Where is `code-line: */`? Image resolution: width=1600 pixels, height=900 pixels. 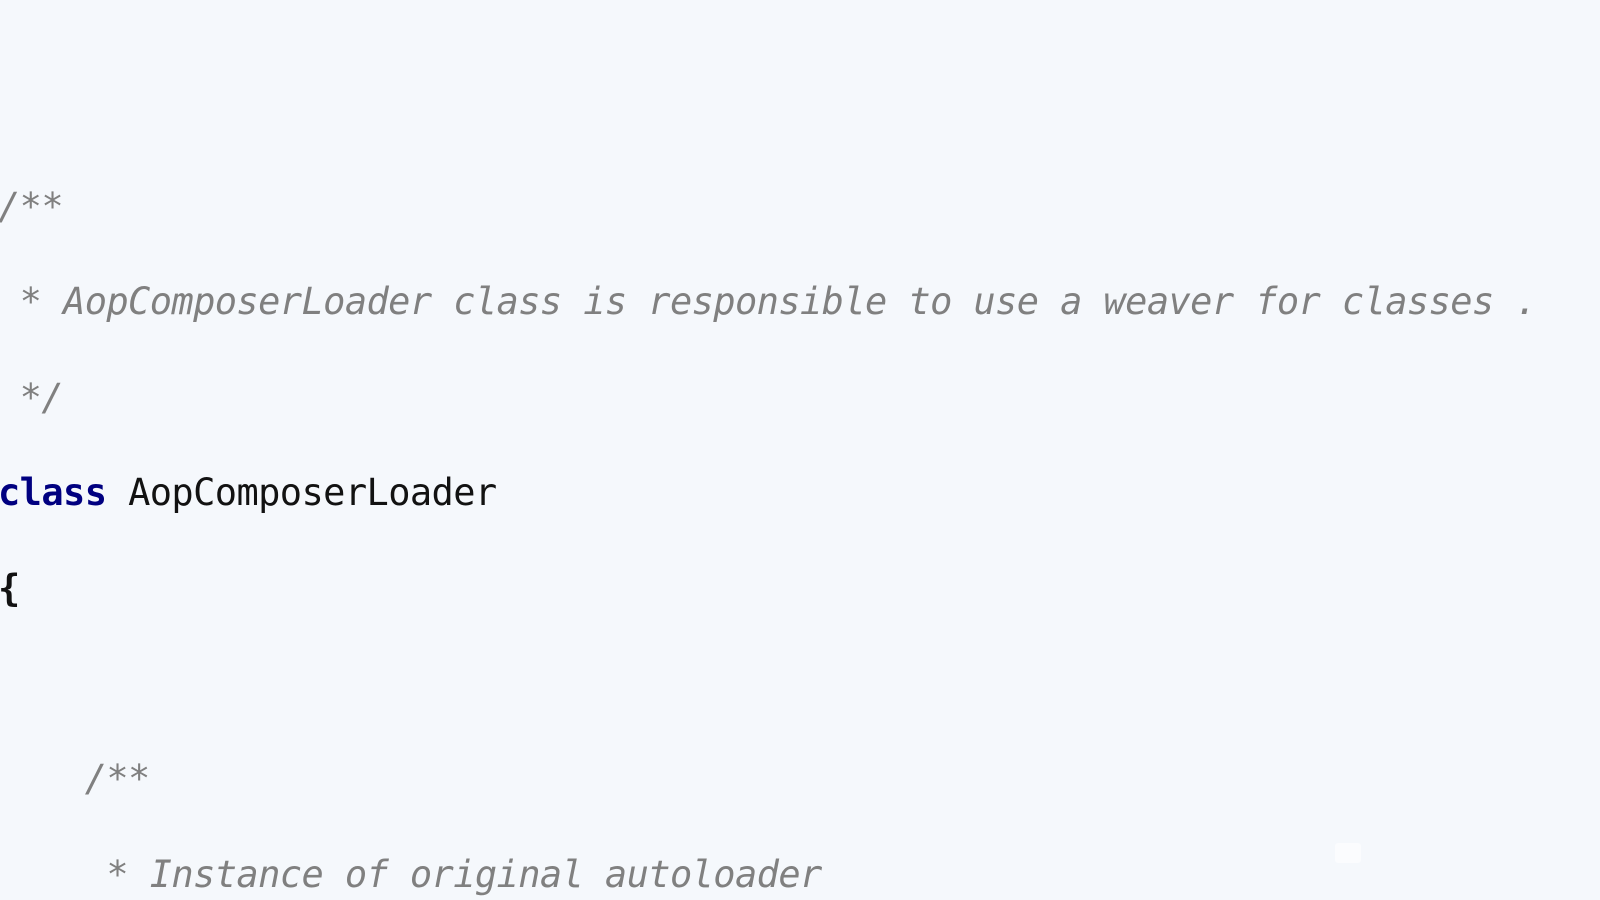
code-line: */ is located at coordinates (800, 398).